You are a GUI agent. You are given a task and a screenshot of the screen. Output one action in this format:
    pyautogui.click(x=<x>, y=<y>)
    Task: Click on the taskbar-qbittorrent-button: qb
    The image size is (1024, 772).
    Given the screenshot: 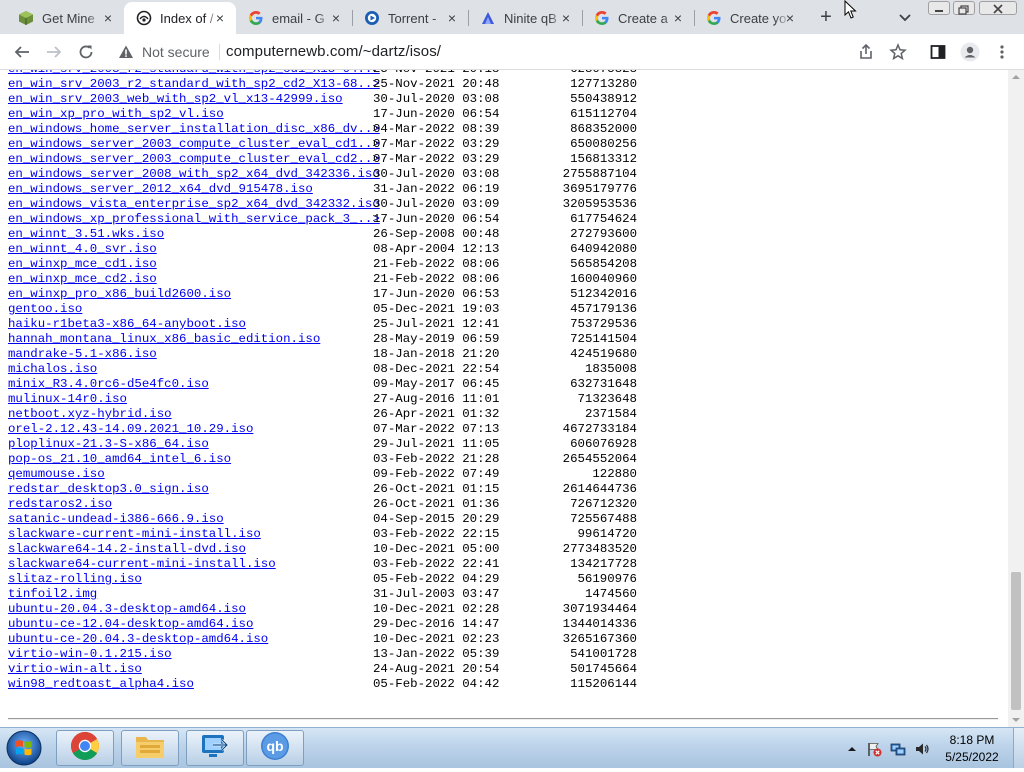 What is the action you would take?
    pyautogui.click(x=275, y=748)
    